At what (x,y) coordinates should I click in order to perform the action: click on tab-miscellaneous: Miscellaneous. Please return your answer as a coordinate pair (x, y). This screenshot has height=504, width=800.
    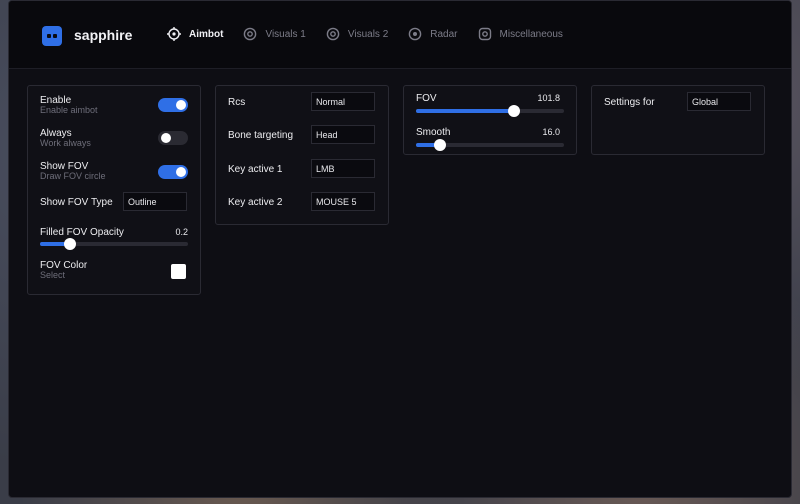
    Looking at the image, I should click on (520, 34).